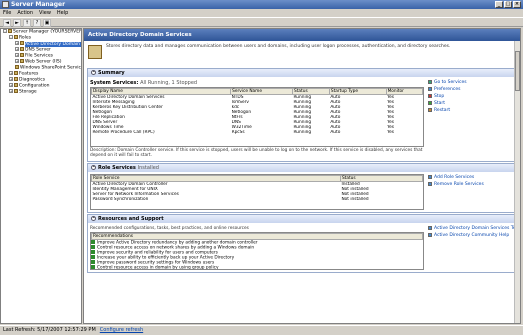 The height and width of the screenshot is (335, 523). Describe the element at coordinates (7, 23) in the screenshot. I see `back-icon: ◄` at that location.